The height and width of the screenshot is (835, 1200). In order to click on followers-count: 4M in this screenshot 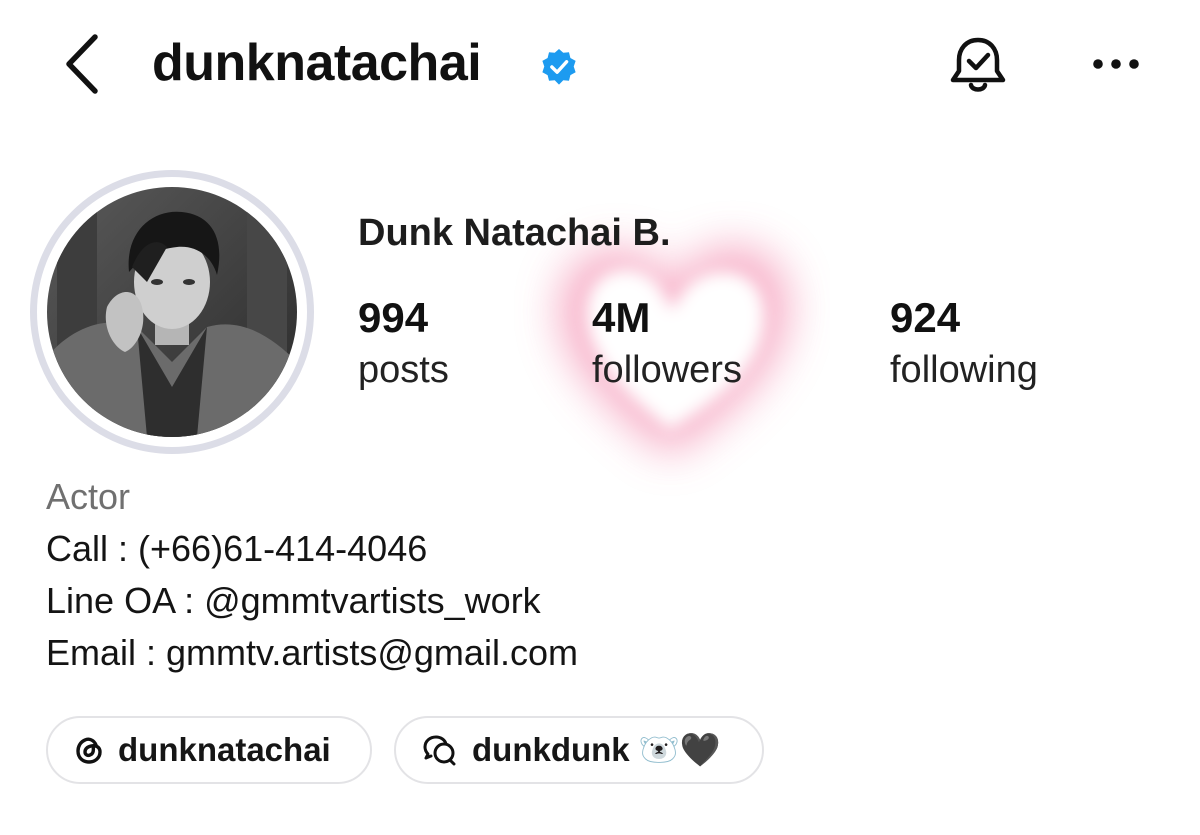, I will do `click(621, 317)`.